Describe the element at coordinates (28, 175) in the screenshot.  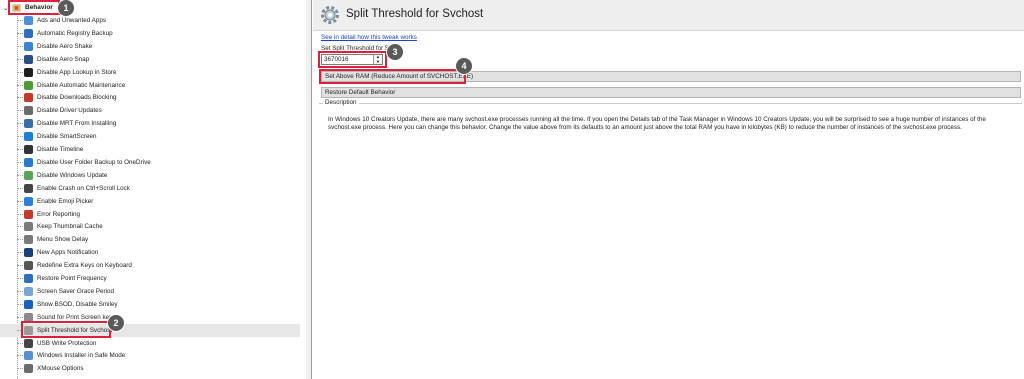
I see `update-icon` at that location.